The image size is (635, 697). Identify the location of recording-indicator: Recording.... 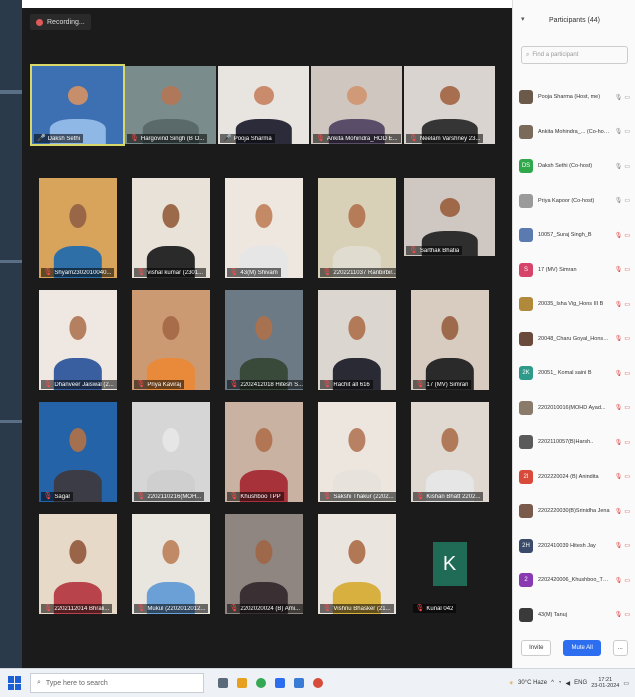
(60, 22).